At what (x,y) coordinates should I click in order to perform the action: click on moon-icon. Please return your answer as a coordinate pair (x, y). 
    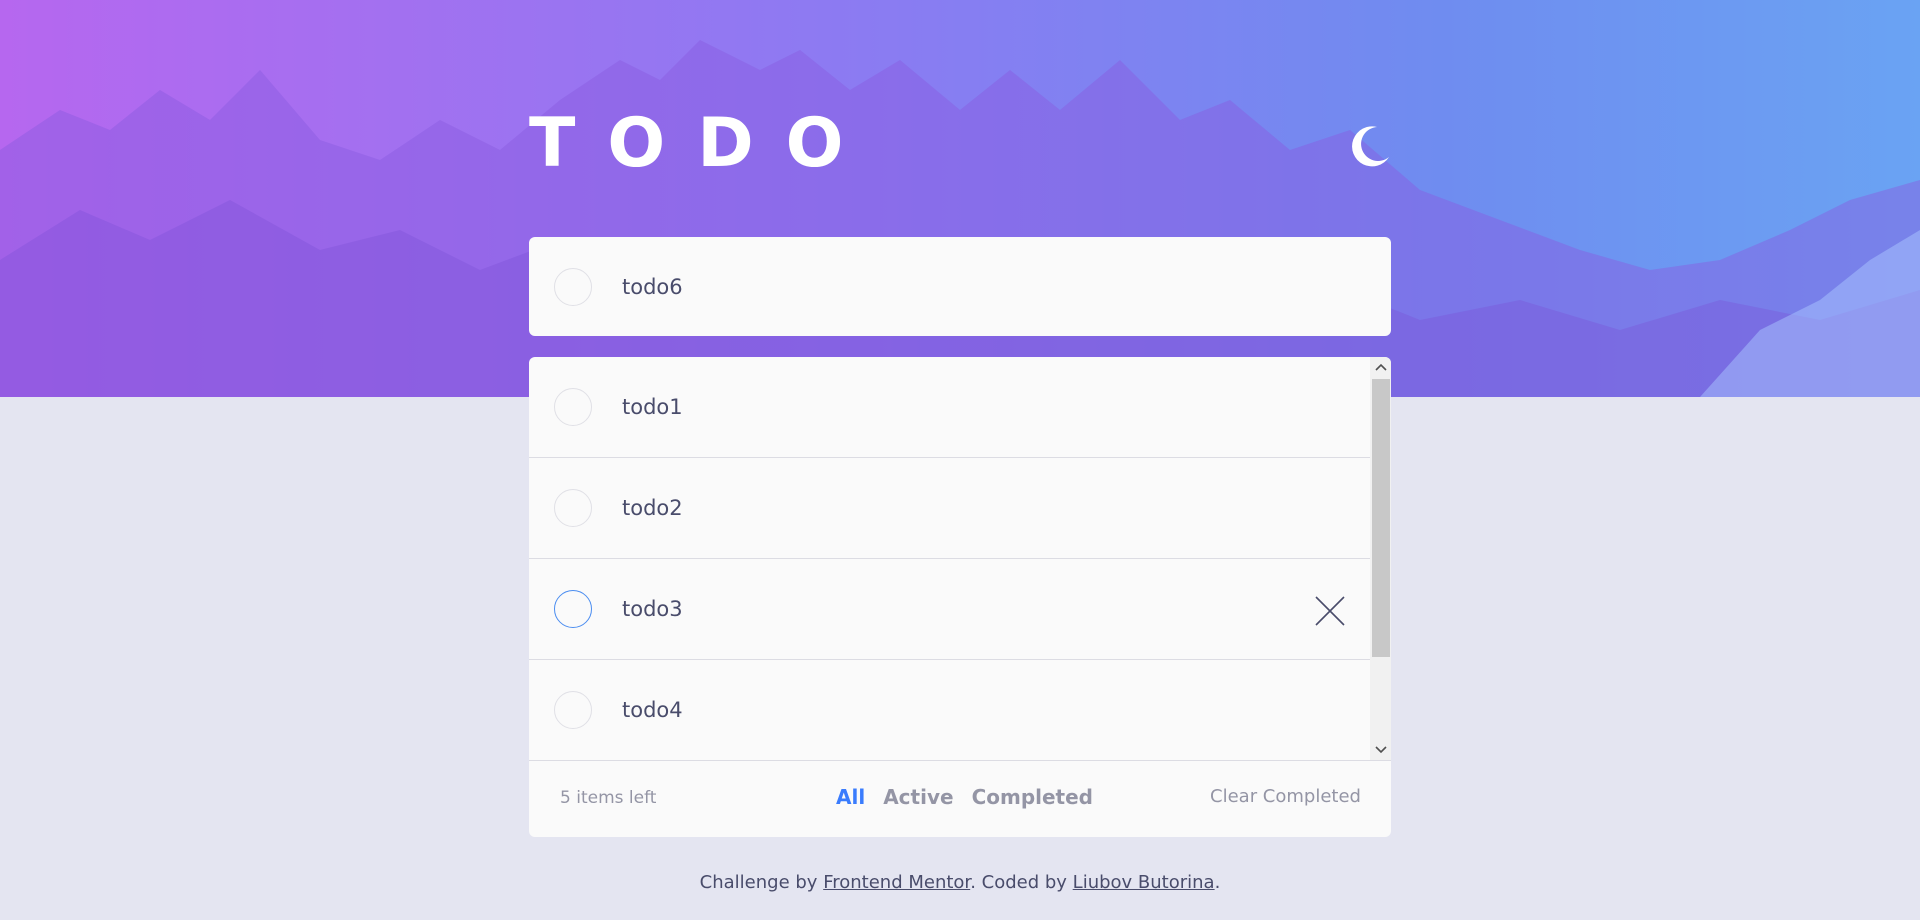
    Looking at the image, I should click on (1370, 146).